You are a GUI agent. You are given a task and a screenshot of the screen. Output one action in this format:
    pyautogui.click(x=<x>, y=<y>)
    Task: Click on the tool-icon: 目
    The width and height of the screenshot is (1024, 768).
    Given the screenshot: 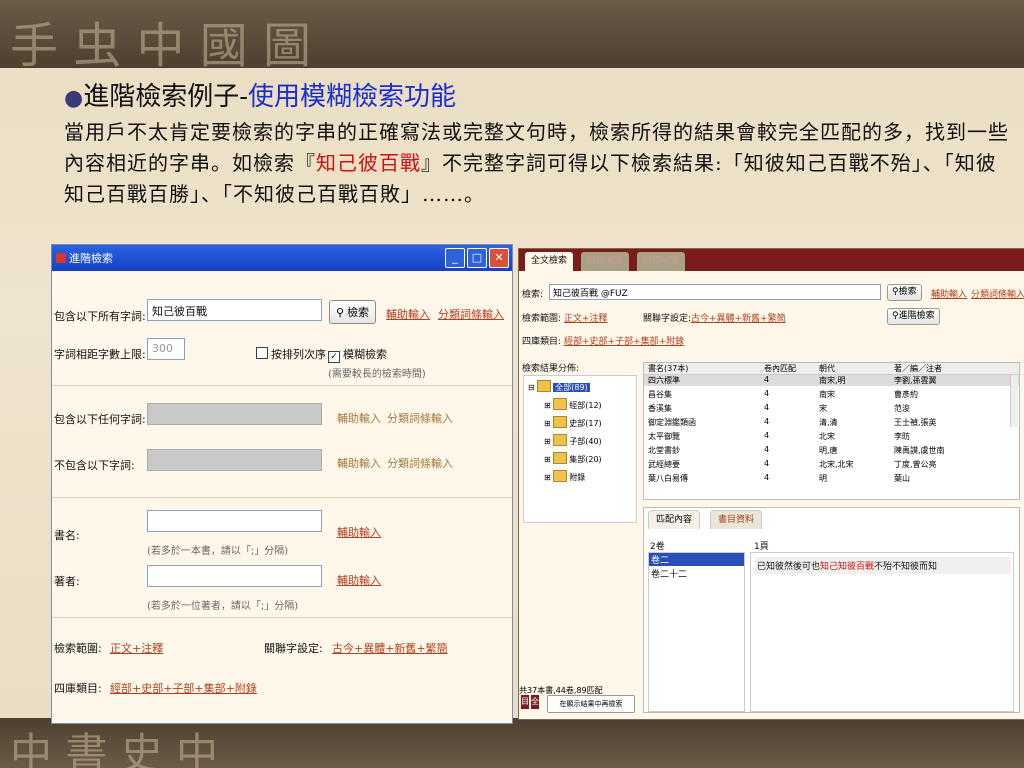 What is the action you would take?
    pyautogui.click(x=525, y=702)
    